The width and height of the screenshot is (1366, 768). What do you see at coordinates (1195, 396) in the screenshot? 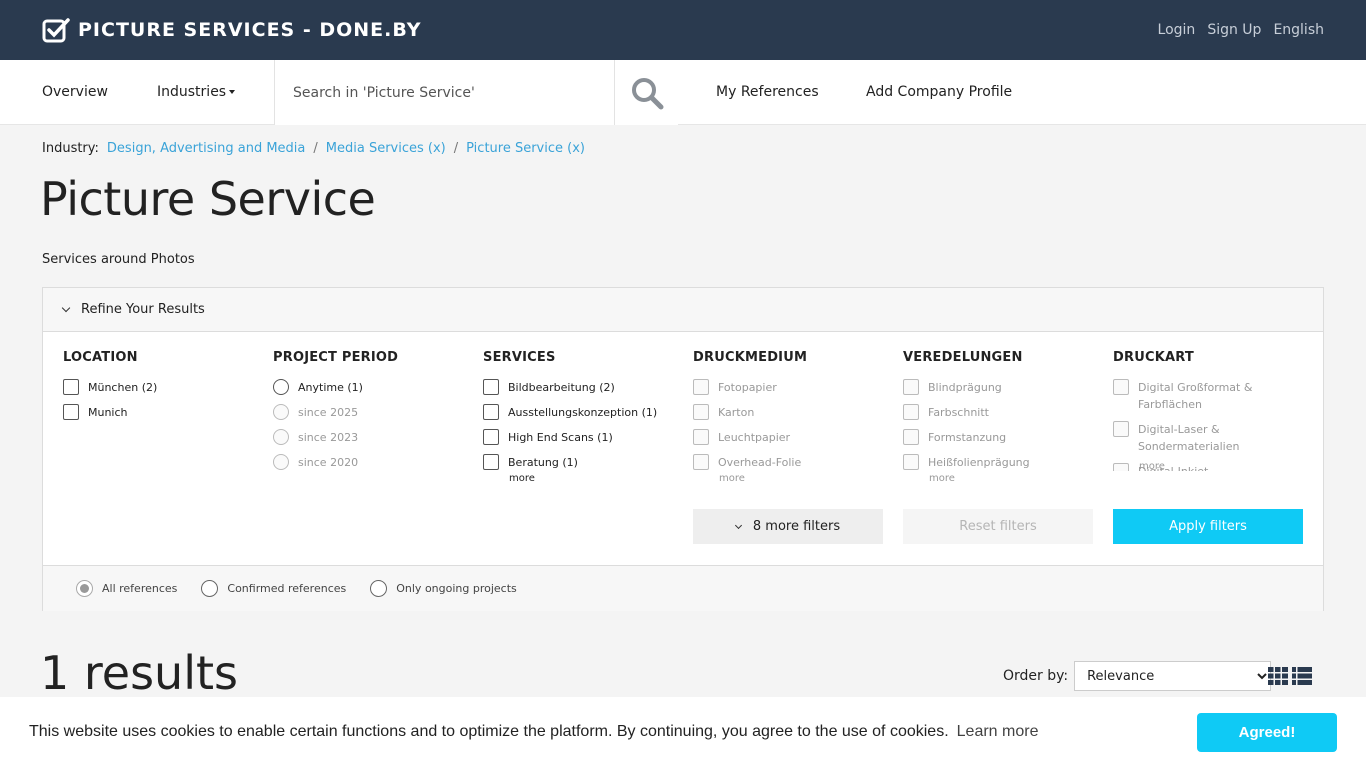
I see `option-label: Digital Großformat & Farbflächen` at bounding box center [1195, 396].